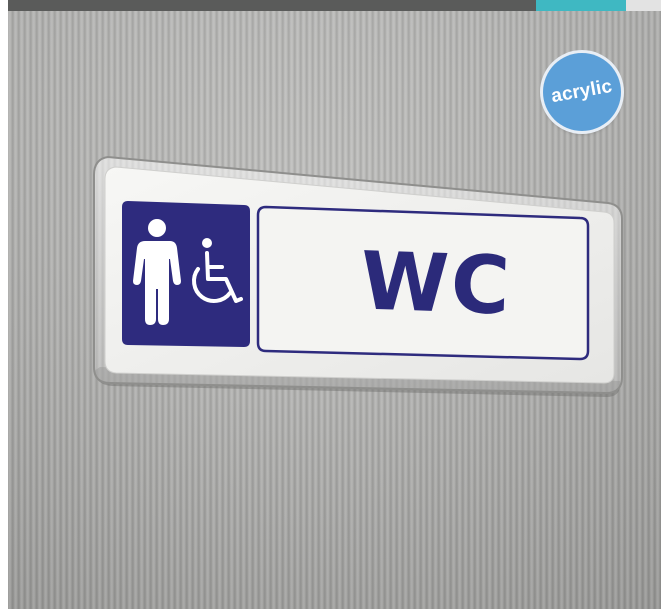 The image size is (661, 609). Describe the element at coordinates (436, 283) in the screenshot. I see `wc-text: WC` at that location.